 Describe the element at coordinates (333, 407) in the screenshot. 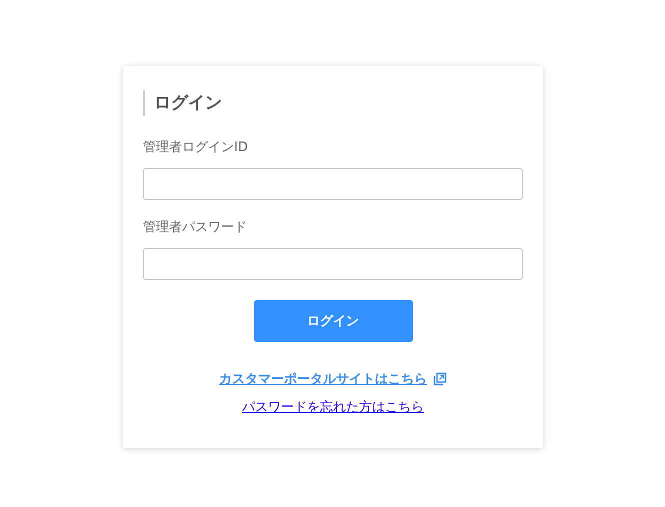

I see `forgot-password-link: パスワードを忘れた方はこちら` at that location.